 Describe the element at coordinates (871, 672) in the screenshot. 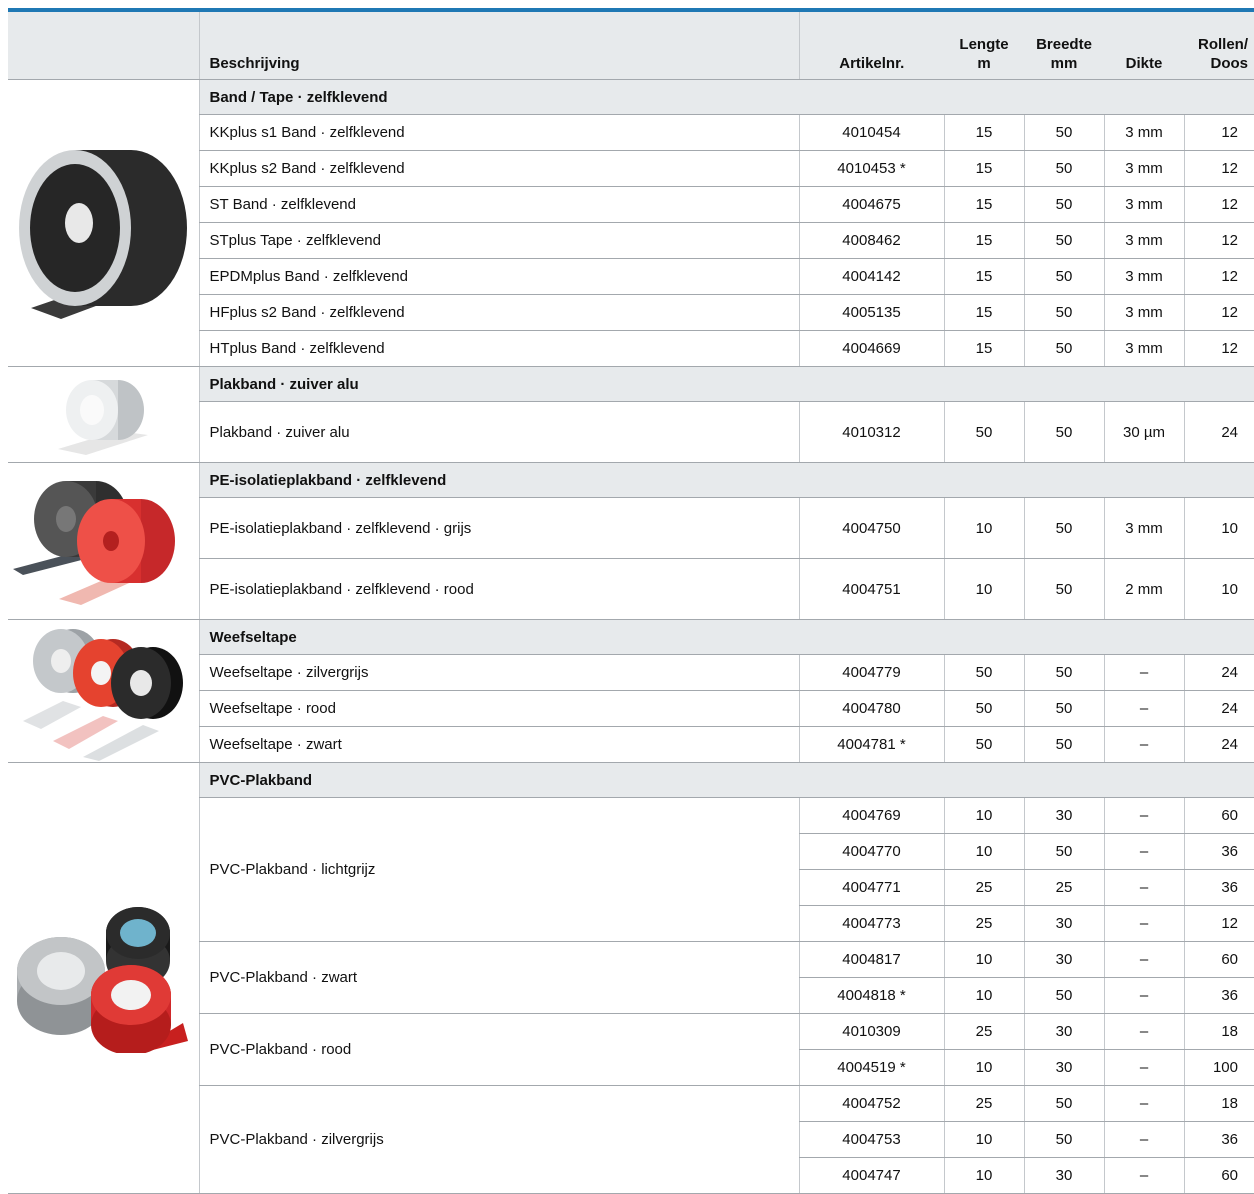

I see `artikelnr-cell: 4004779` at that location.